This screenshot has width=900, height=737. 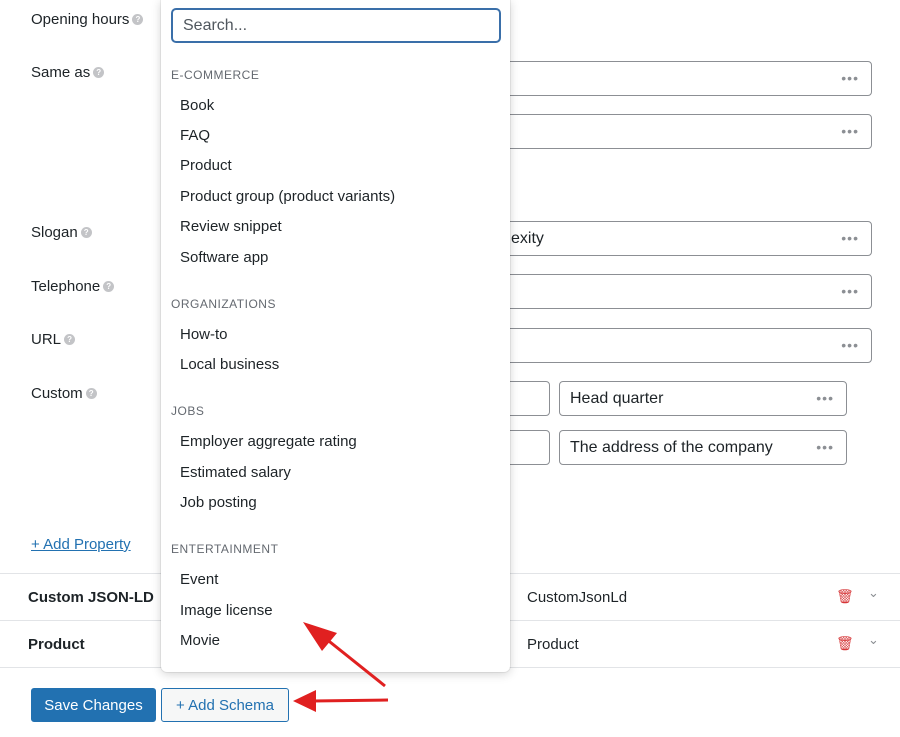 What do you see at coordinates (87, 19) in the screenshot?
I see `label-opening-hours: Opening hours?` at bounding box center [87, 19].